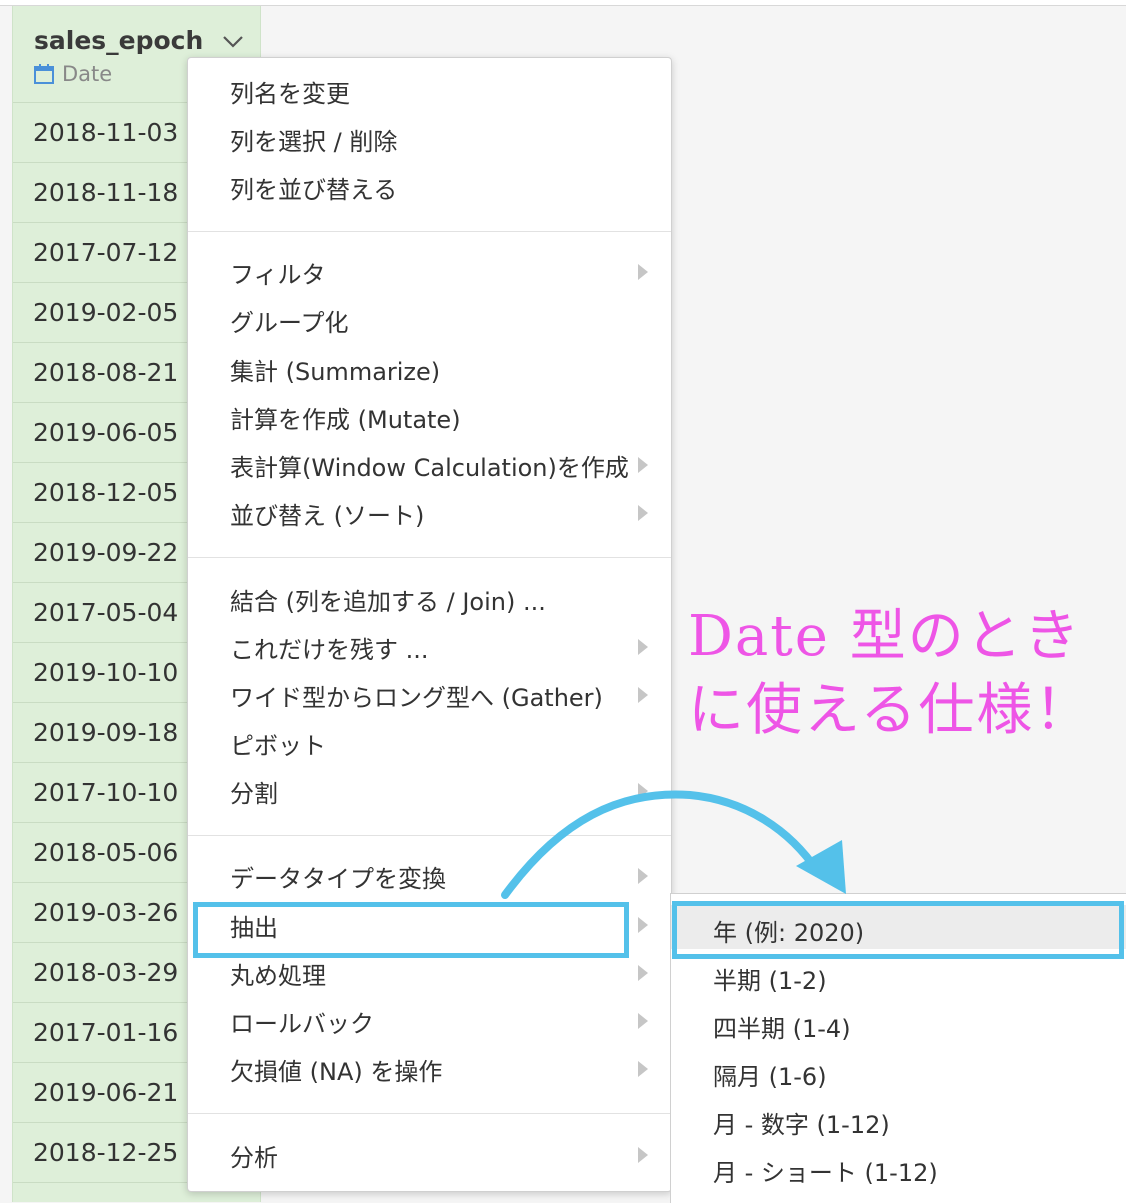  Describe the element at coordinates (119, 40) in the screenshot. I see `column-name: sales_epoch` at that location.